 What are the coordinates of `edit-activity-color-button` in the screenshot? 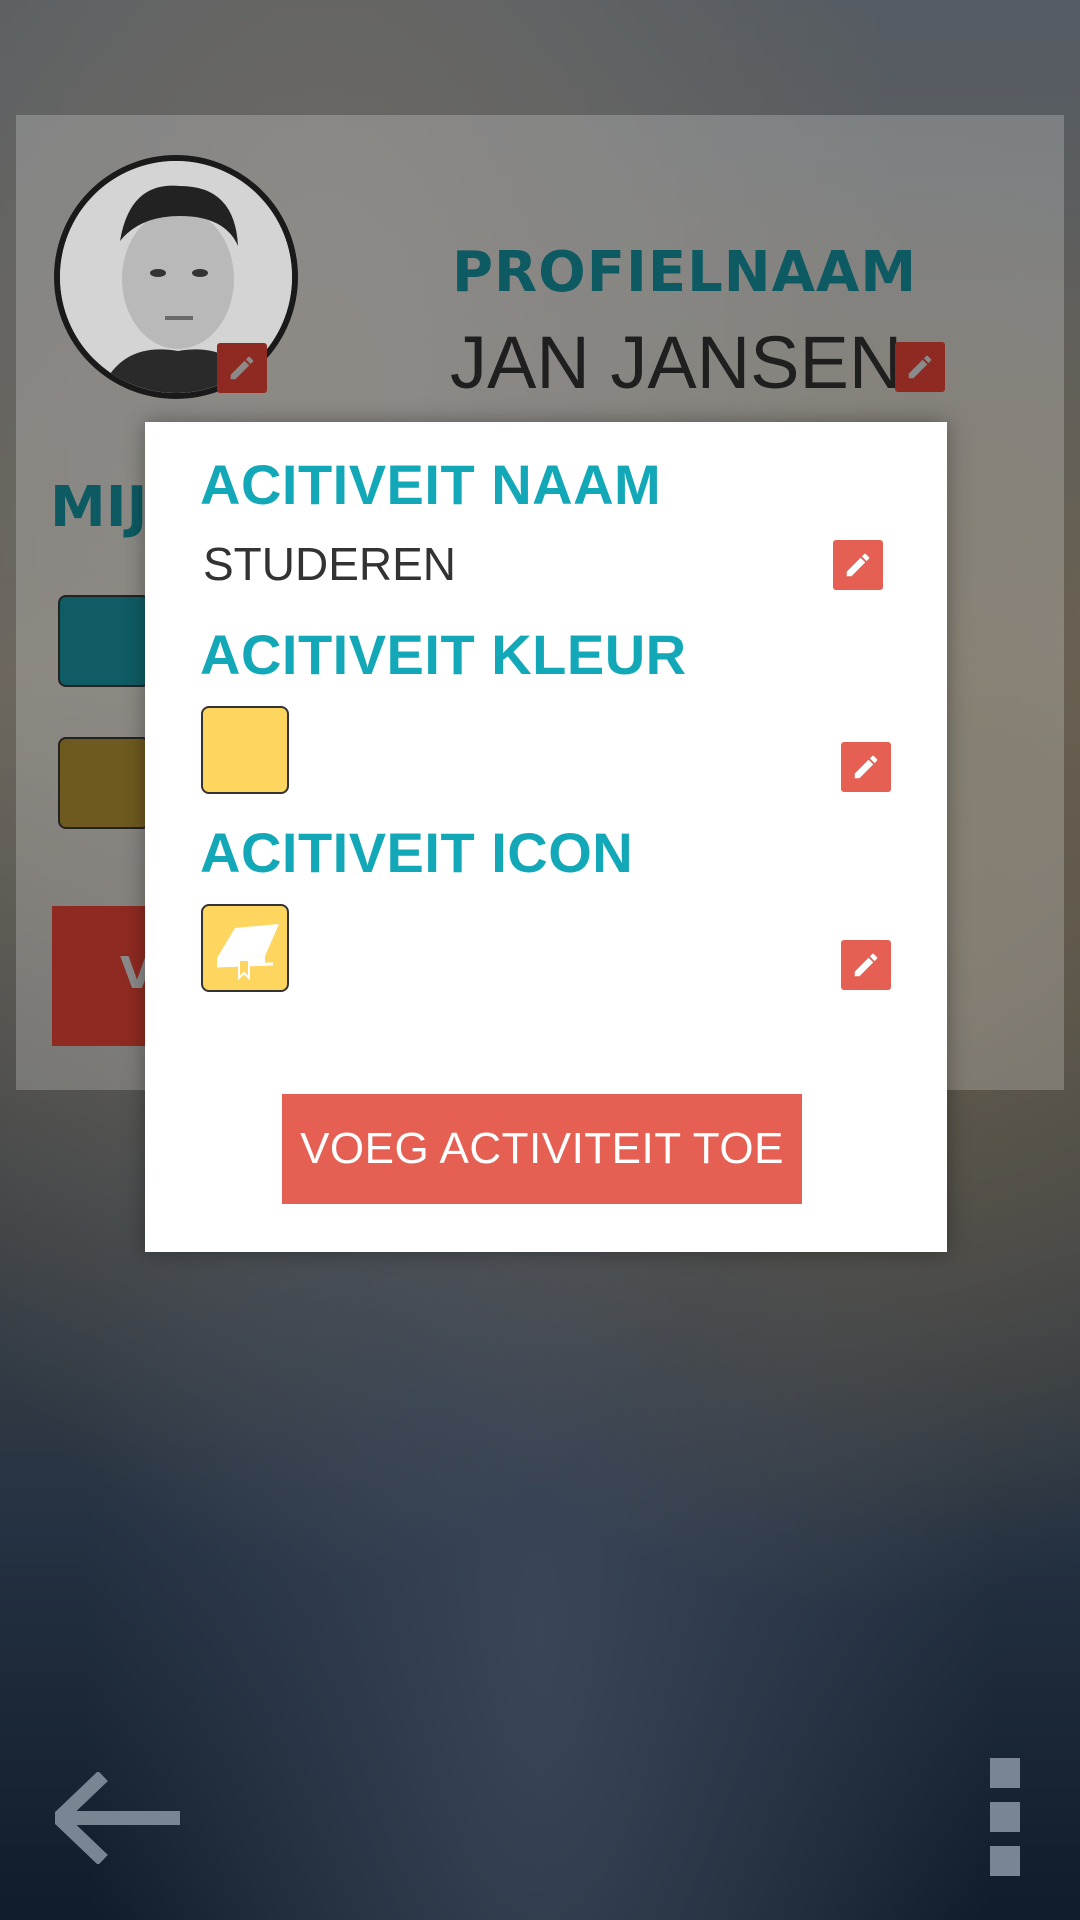 It's located at (866, 767).